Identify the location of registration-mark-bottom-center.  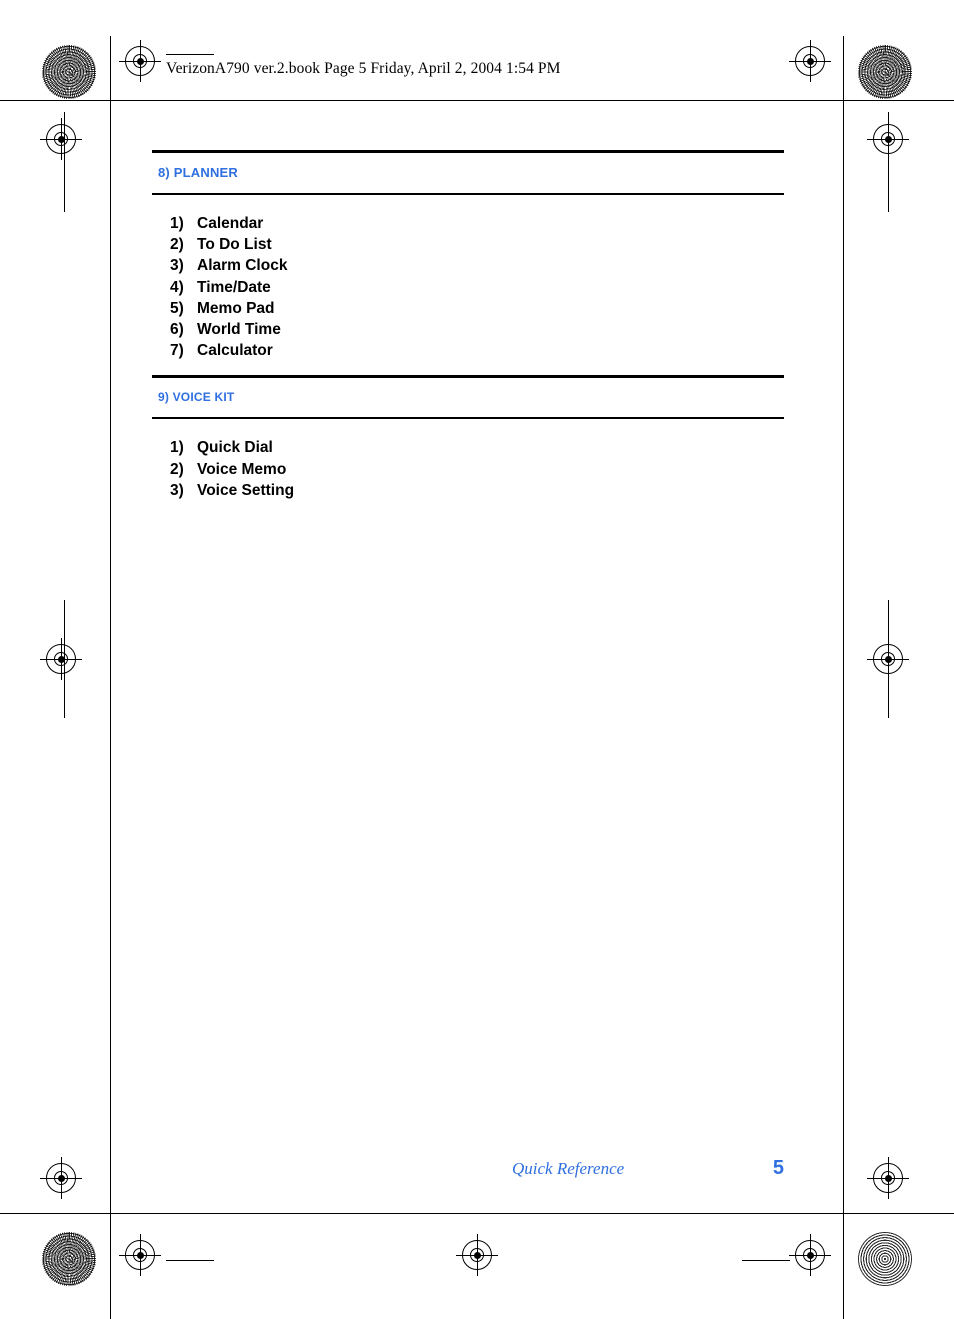
(477, 1255).